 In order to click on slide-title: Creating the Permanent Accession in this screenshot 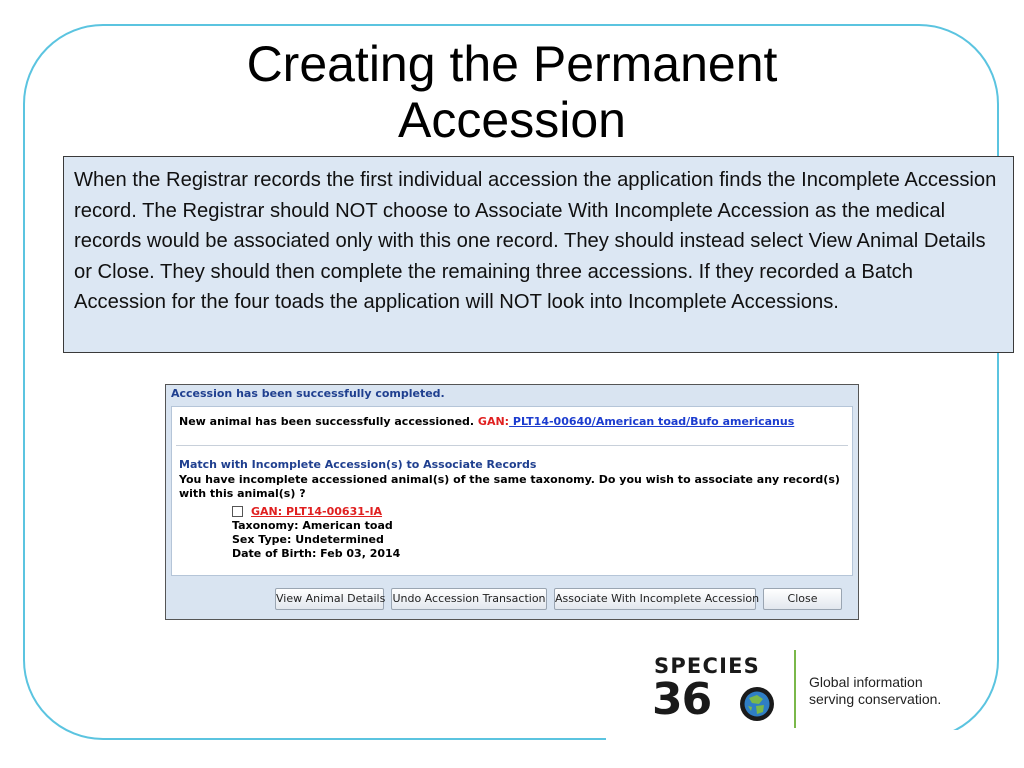, I will do `click(512, 92)`.